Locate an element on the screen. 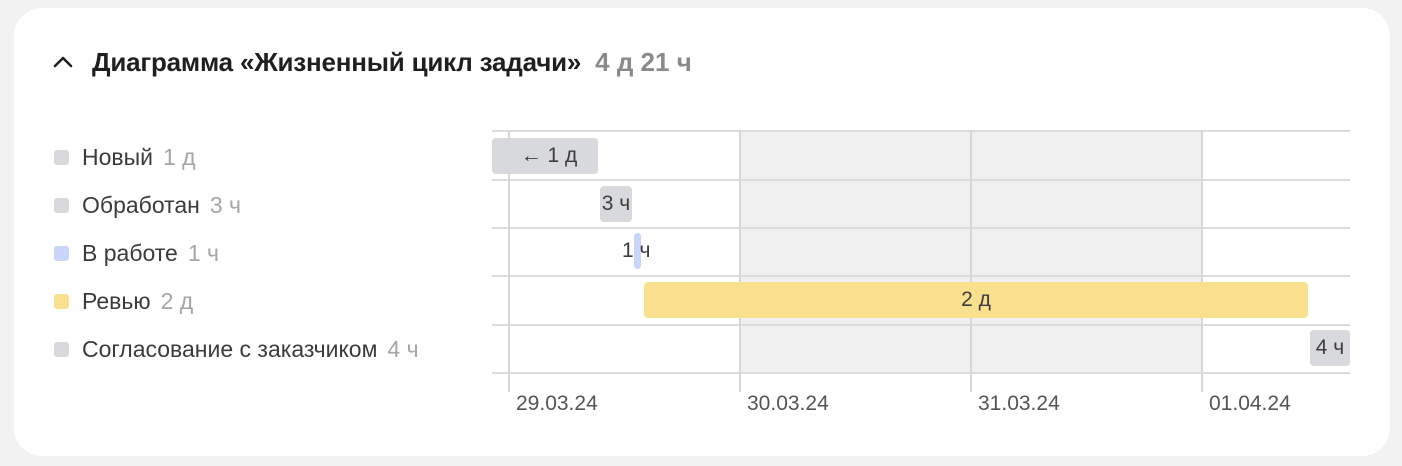  x-tick-label: 30.03.24 is located at coordinates (788, 403).